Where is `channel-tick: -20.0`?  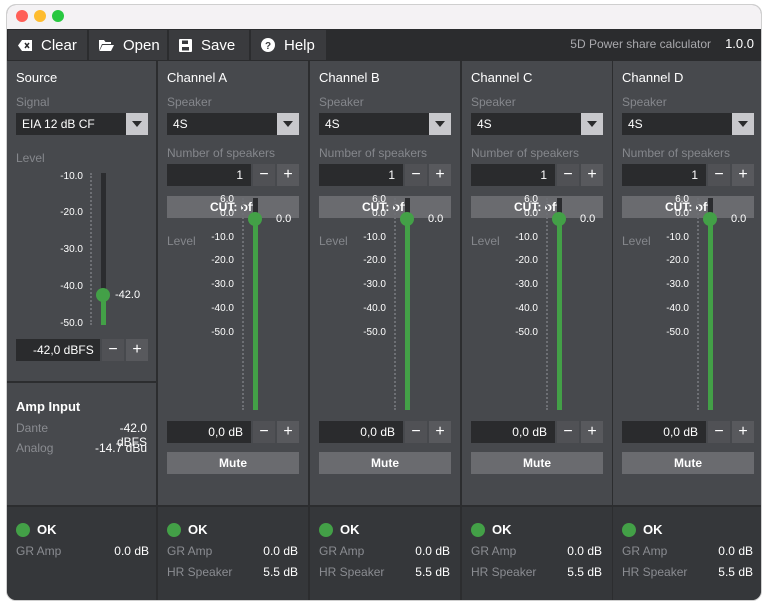
channel-tick: -20.0 is located at coordinates (374, 260).